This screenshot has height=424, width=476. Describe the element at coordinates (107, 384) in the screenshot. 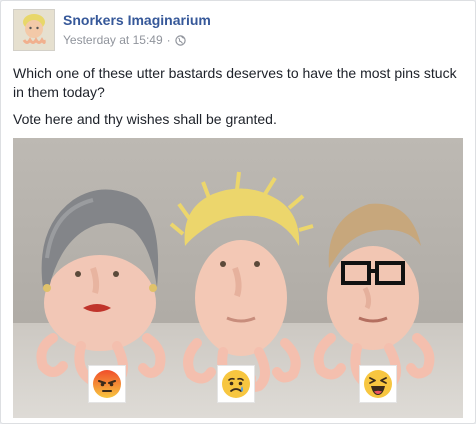

I see `angry-reaction-icon` at that location.